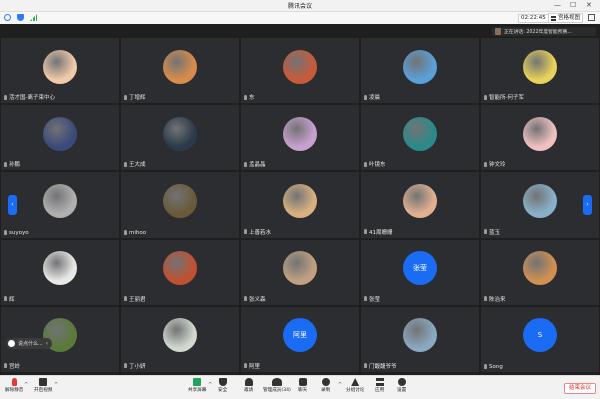 This screenshot has height=399, width=600. Describe the element at coordinates (60, 205) in the screenshot. I see `participant-tile: suyoyo` at that location.